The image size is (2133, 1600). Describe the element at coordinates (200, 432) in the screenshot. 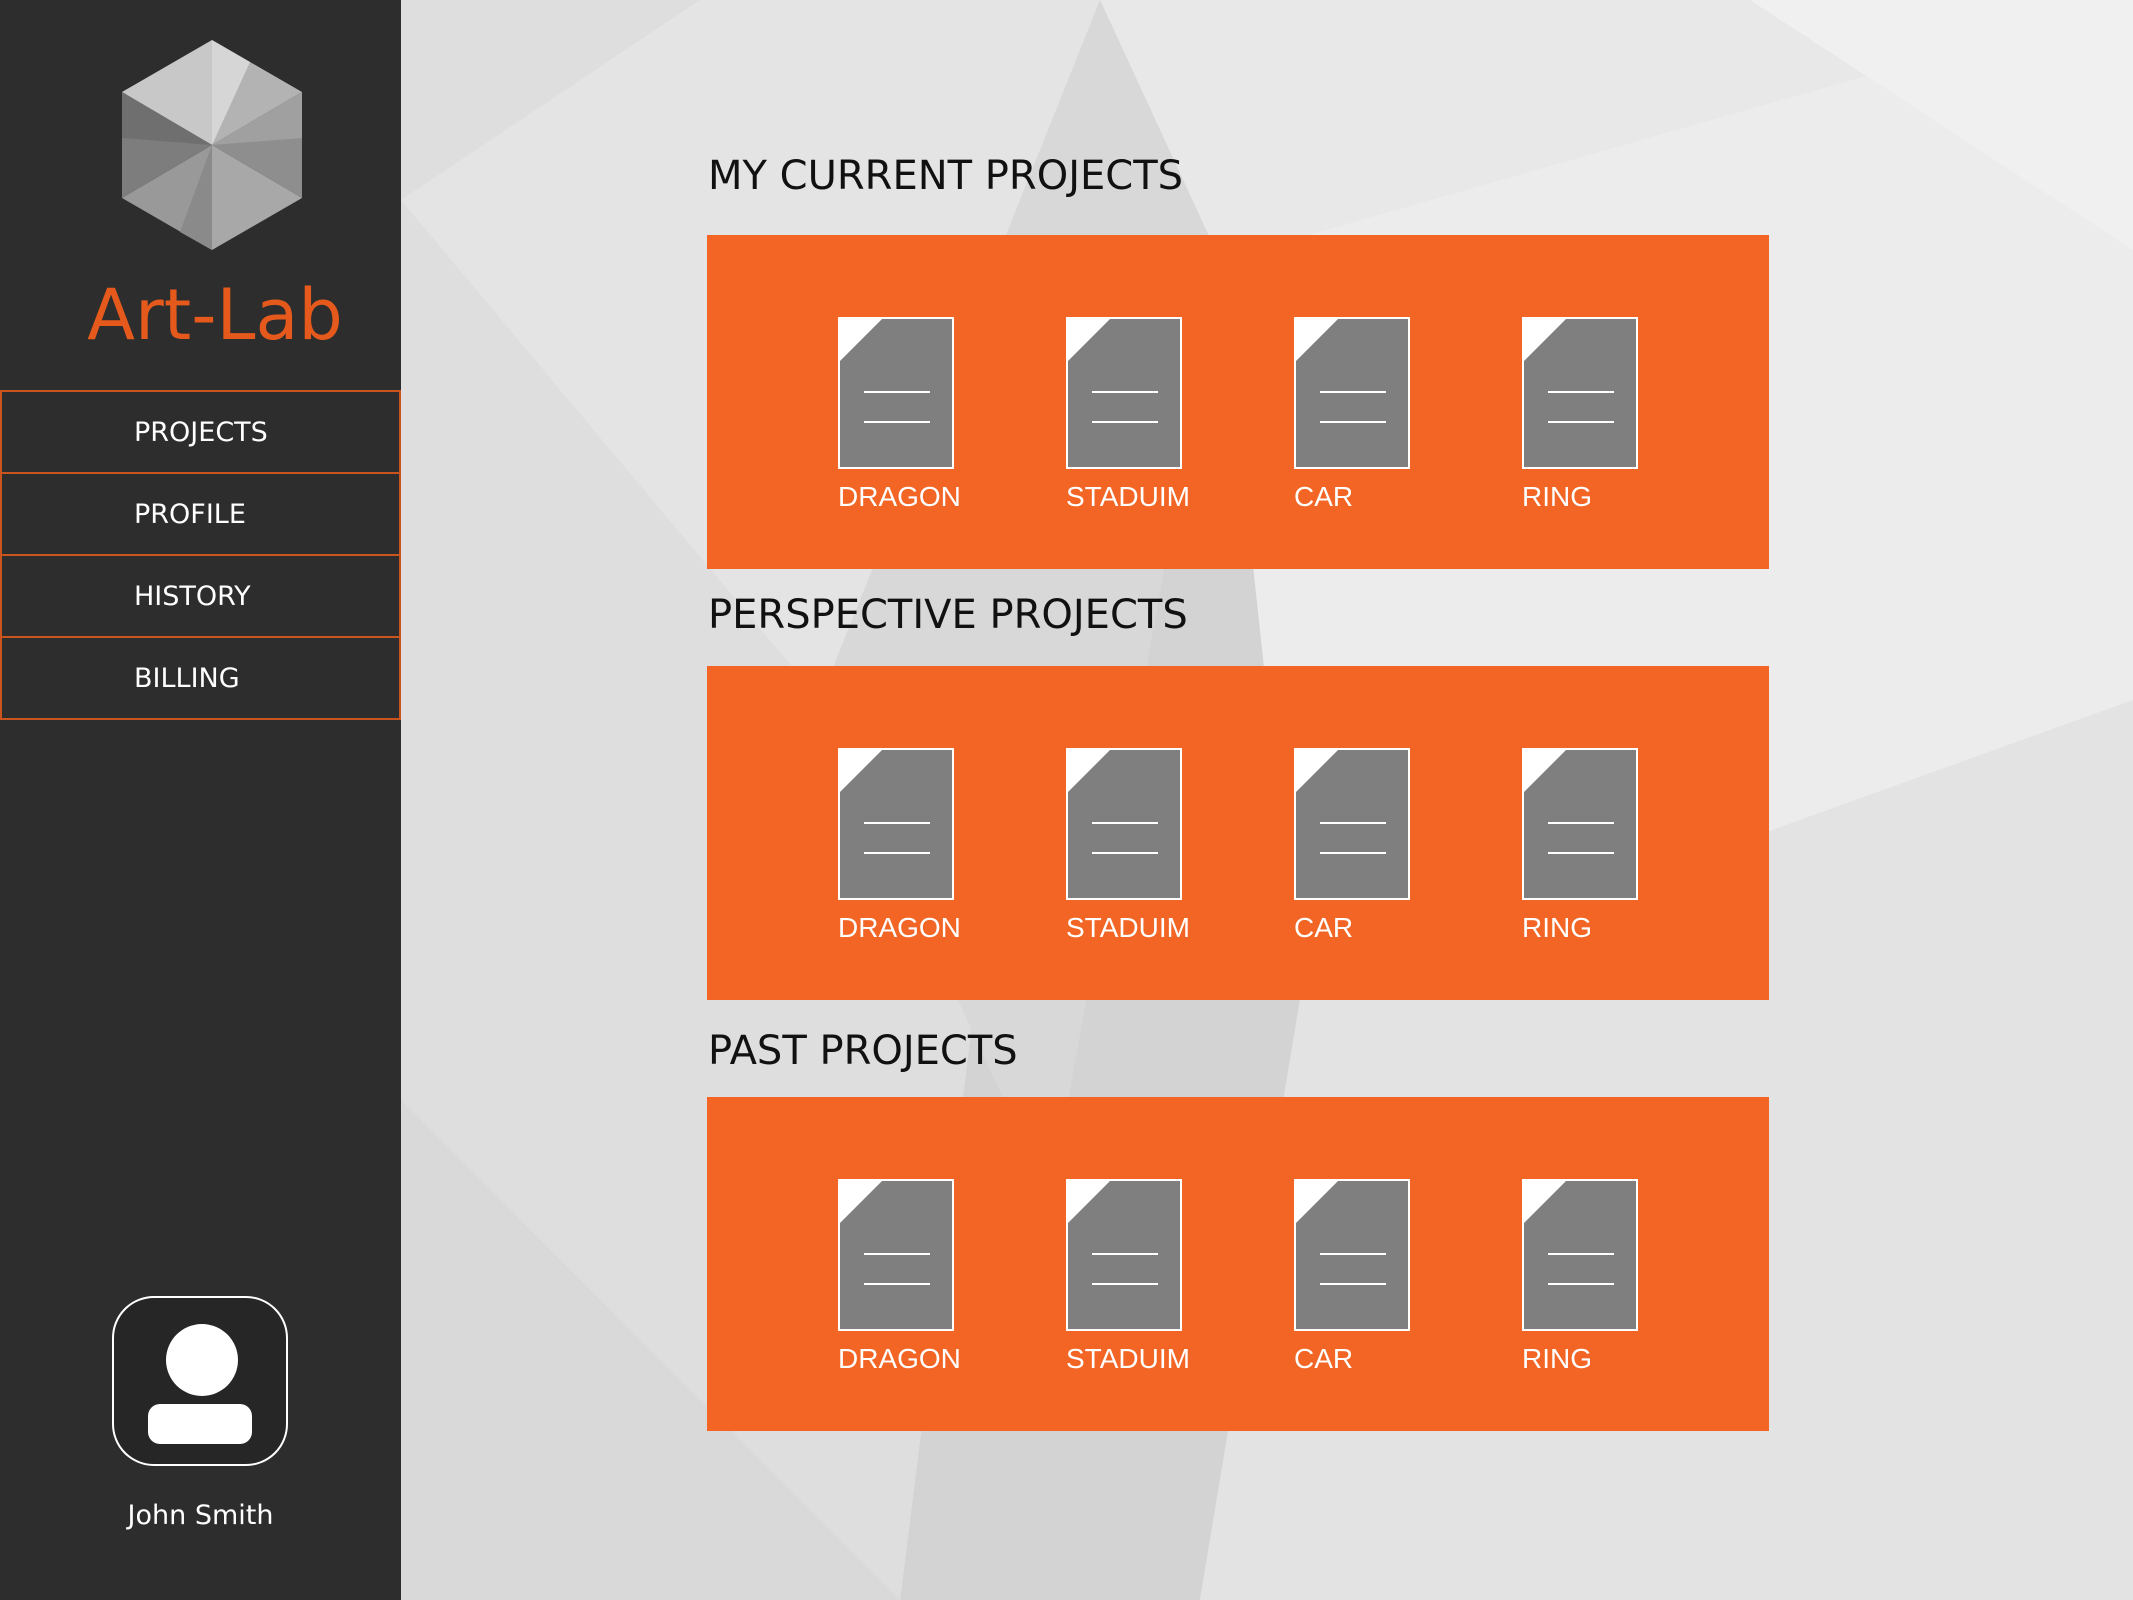

I see `sidebar-item-projects: PROJECTS` at that location.